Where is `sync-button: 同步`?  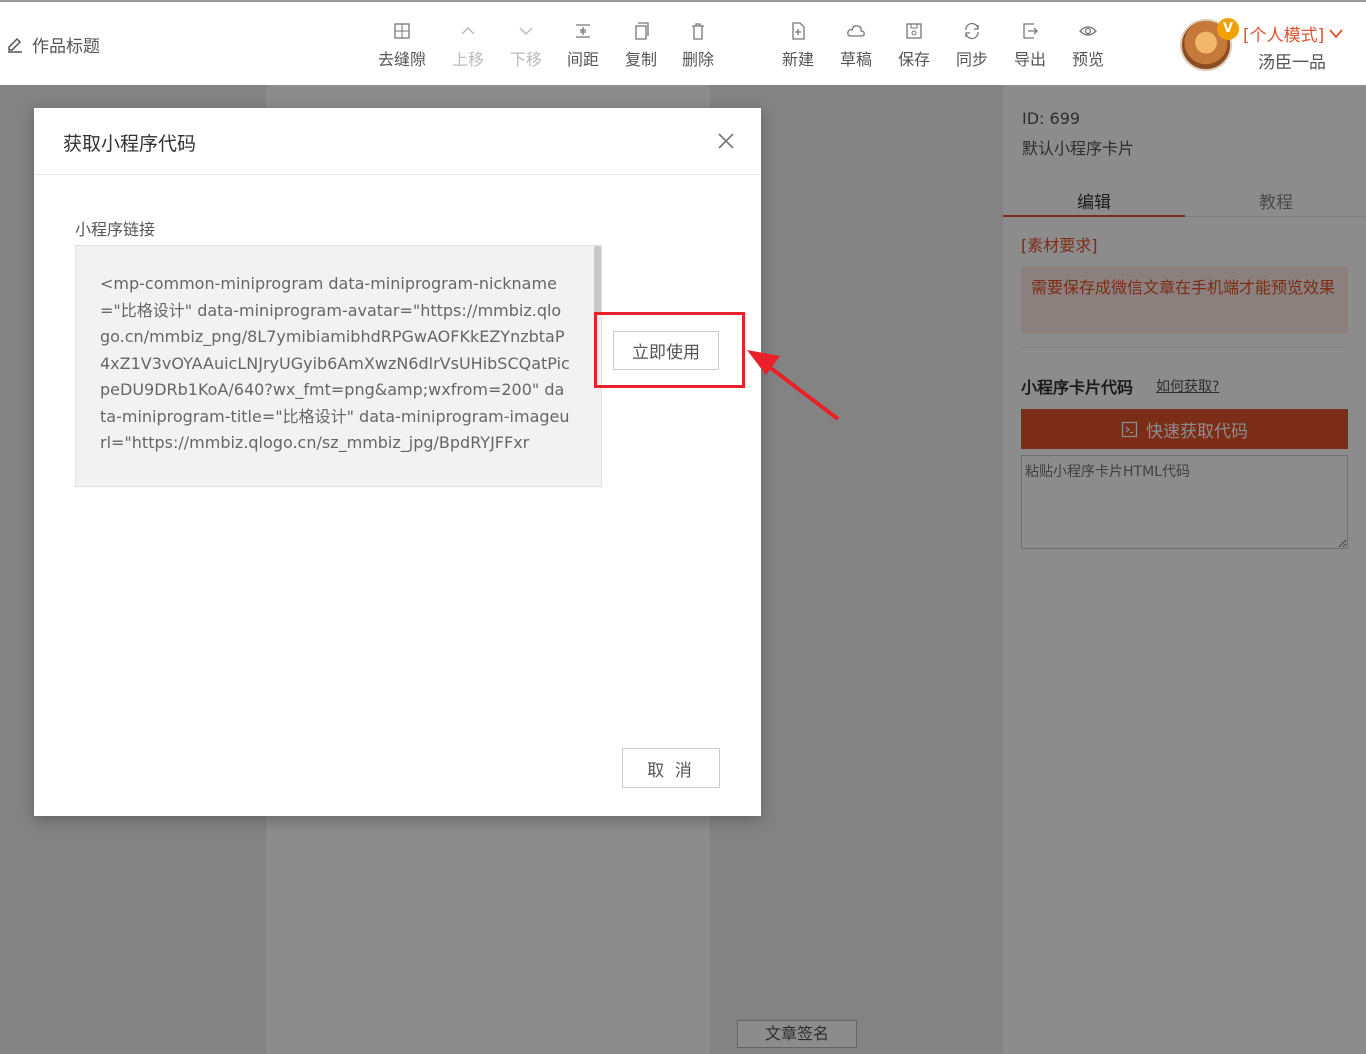 sync-button: 同步 is located at coordinates (972, 45).